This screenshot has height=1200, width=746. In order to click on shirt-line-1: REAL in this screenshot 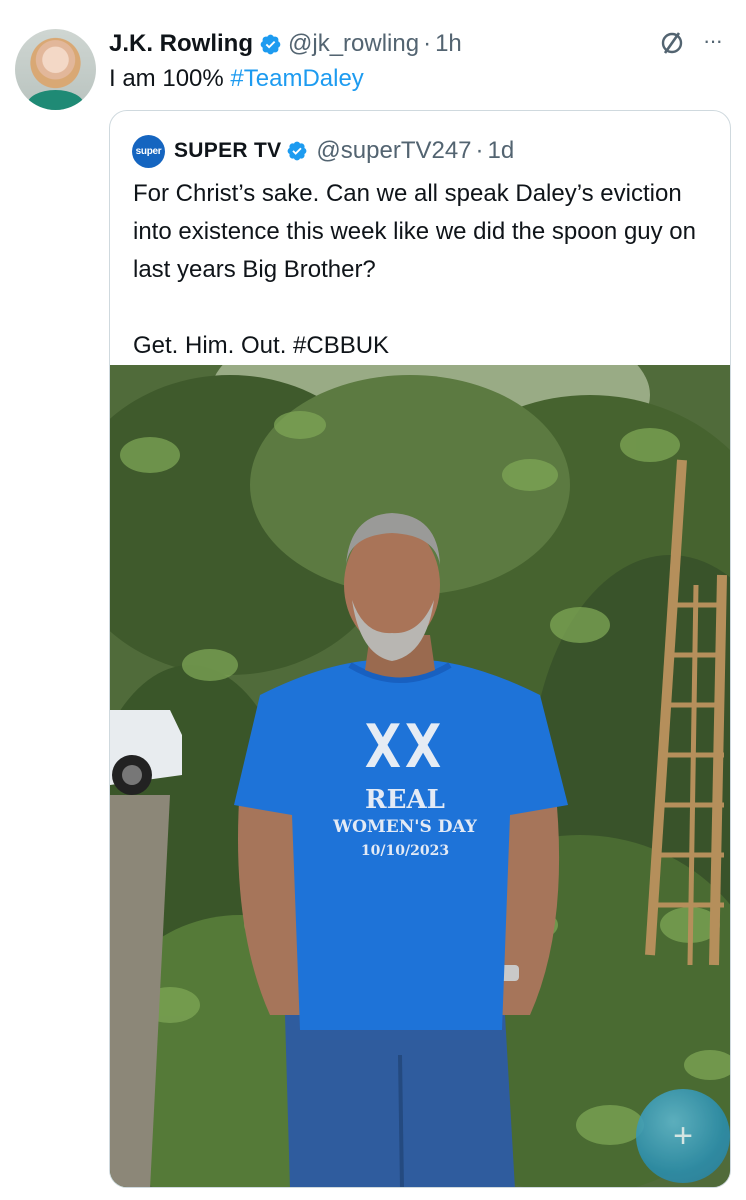, I will do `click(405, 800)`.